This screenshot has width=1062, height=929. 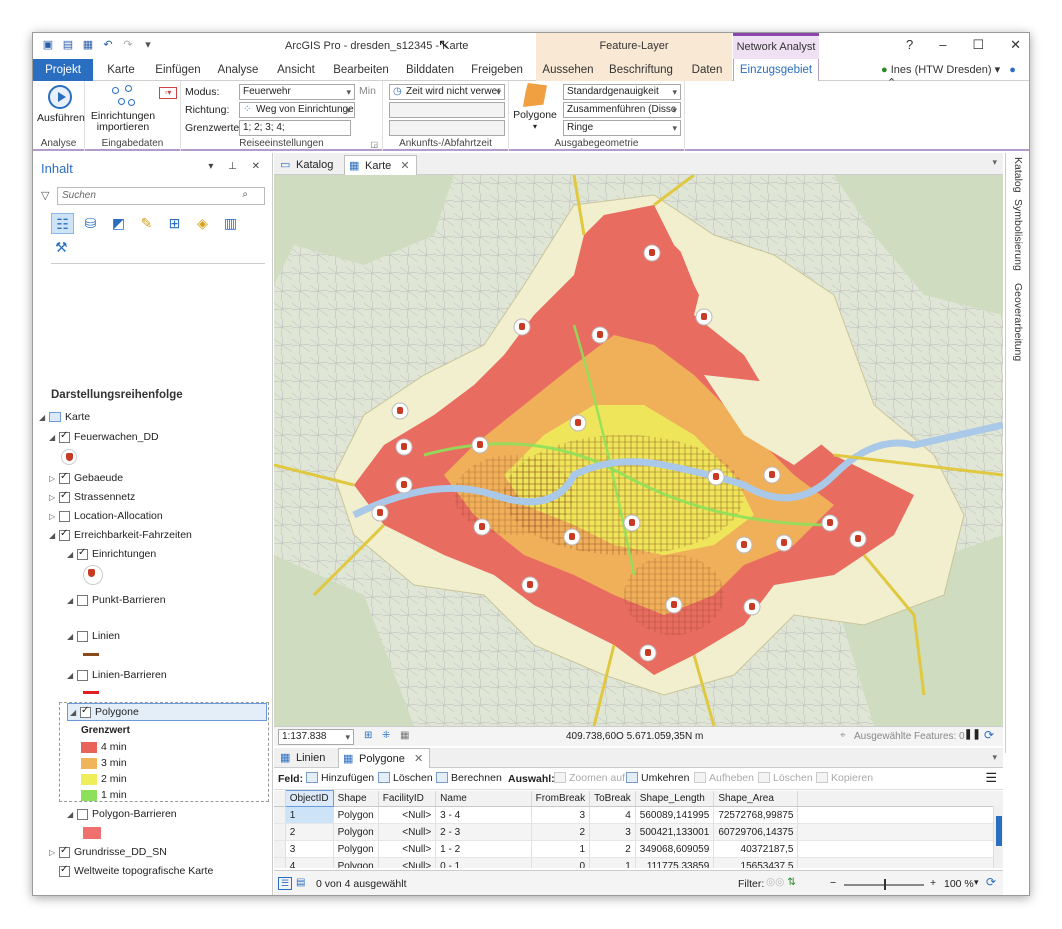 I want to click on save-project-icon: ▦, so click(x=88, y=45).